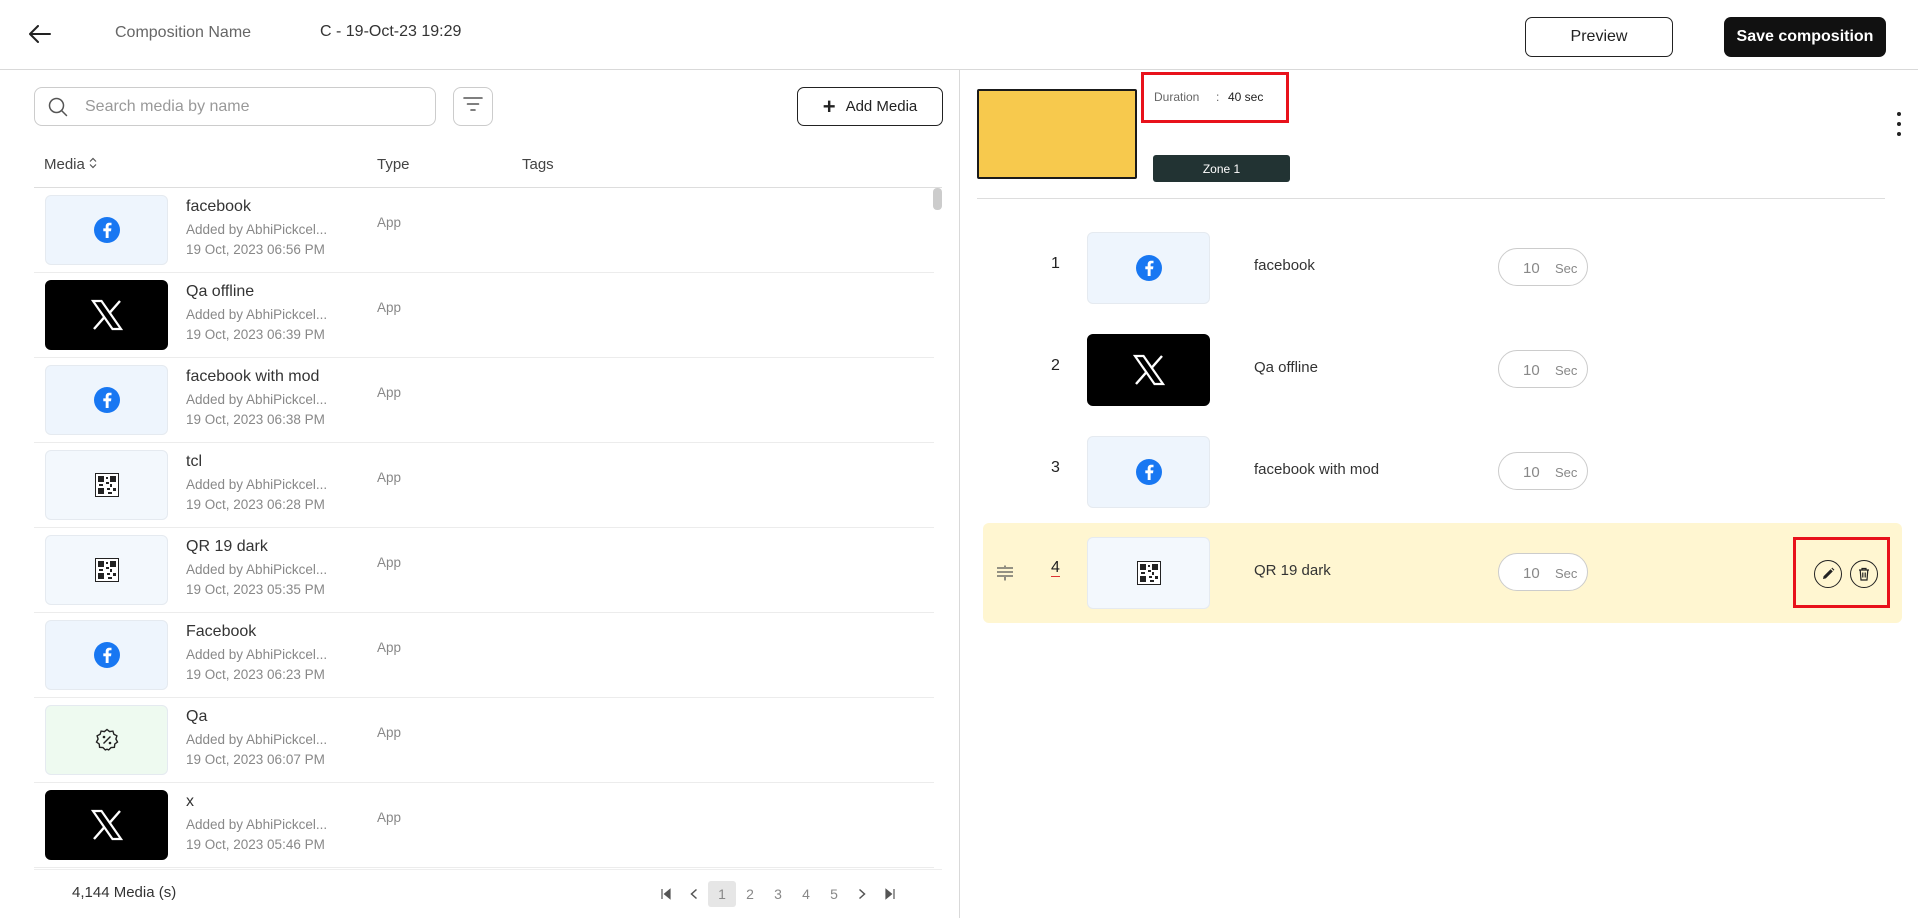  Describe the element at coordinates (937, 199) in the screenshot. I see `scrollbar-thumb` at that location.